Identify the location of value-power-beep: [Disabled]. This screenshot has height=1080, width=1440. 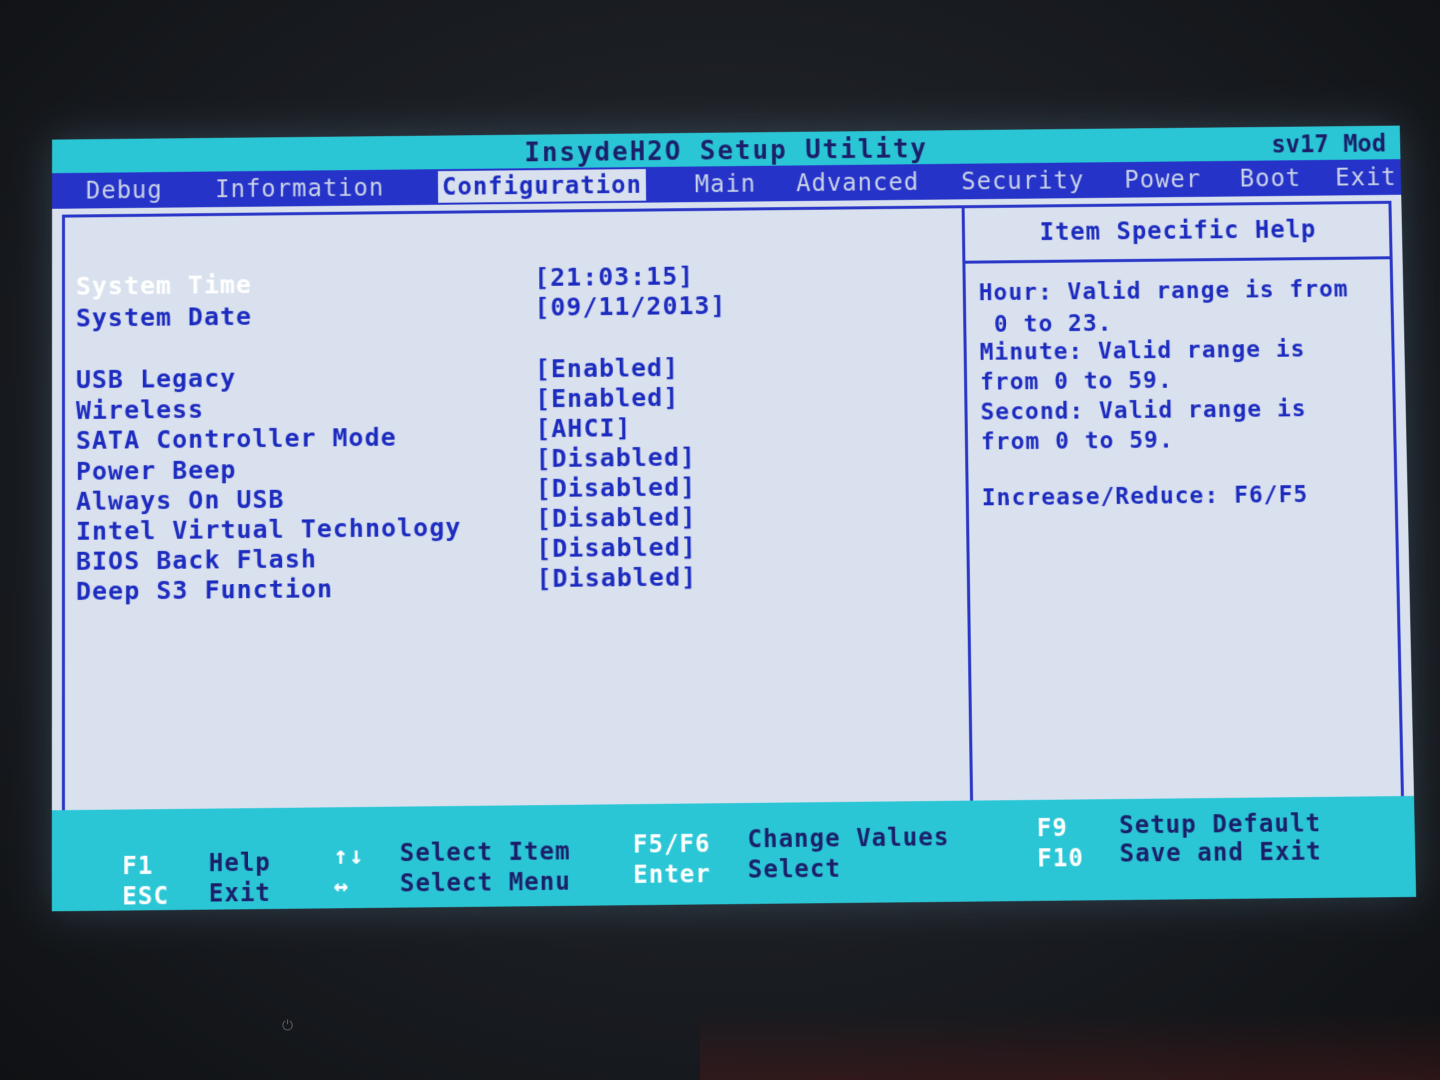
(615, 457).